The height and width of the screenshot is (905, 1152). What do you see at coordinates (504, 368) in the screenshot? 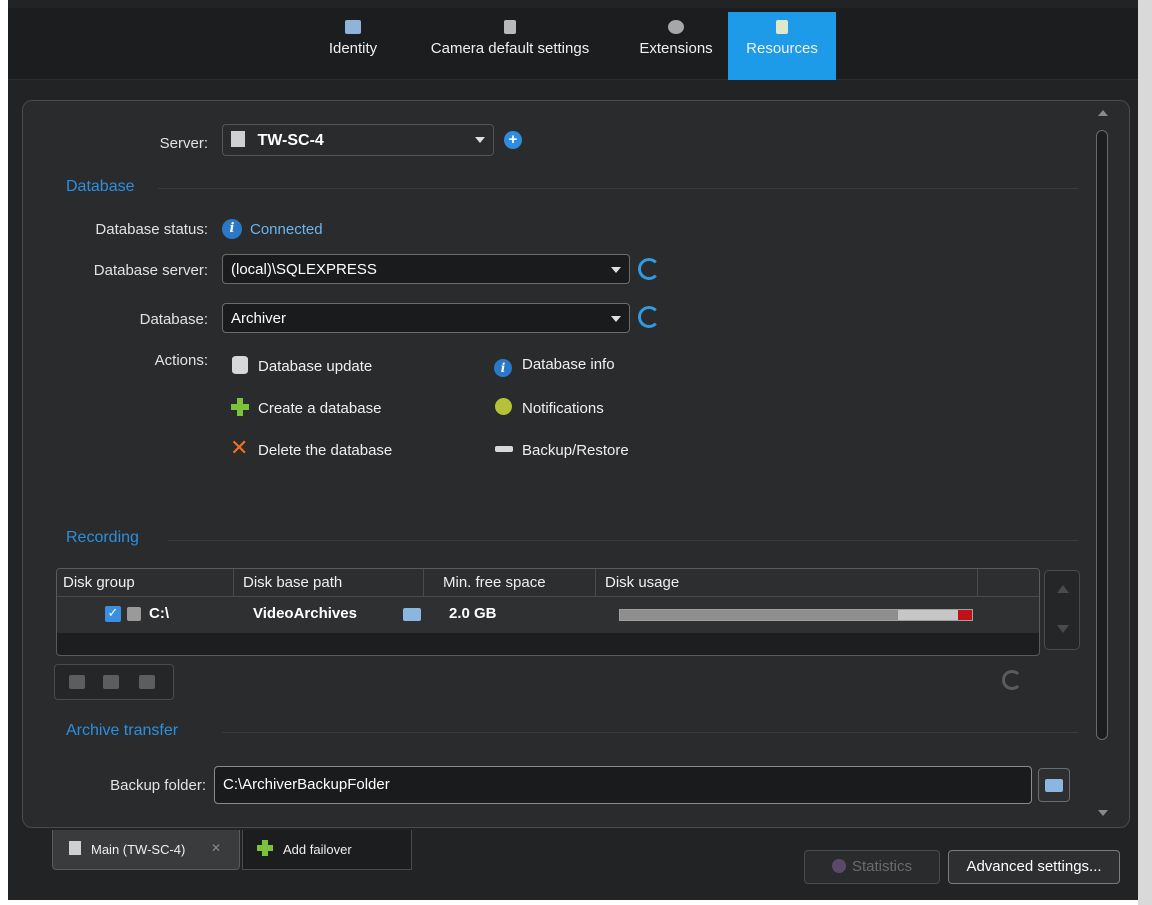
I see `info-icon: i` at bounding box center [504, 368].